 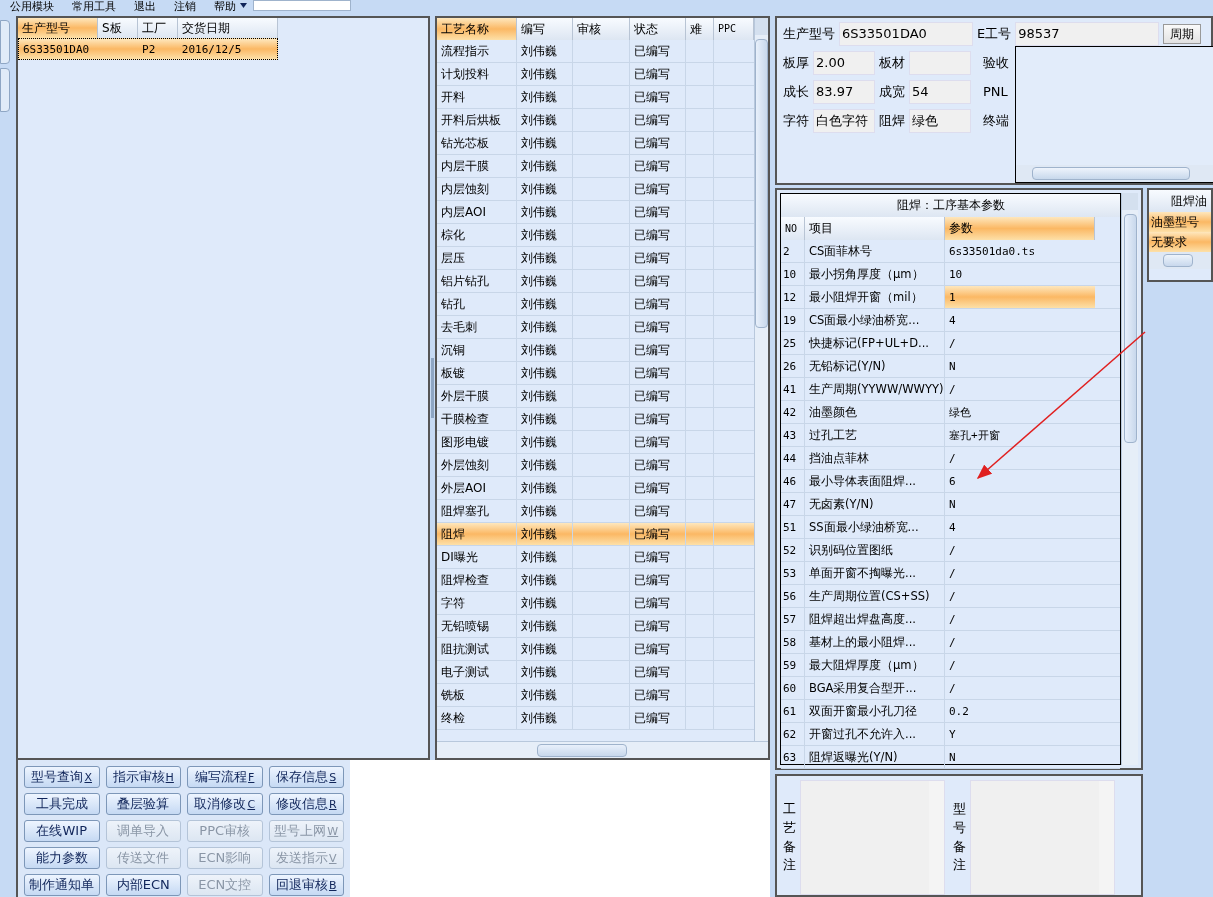 What do you see at coordinates (595, 695) in the screenshot?
I see `table-row: 铣板 刘伟巍 已编写` at bounding box center [595, 695].